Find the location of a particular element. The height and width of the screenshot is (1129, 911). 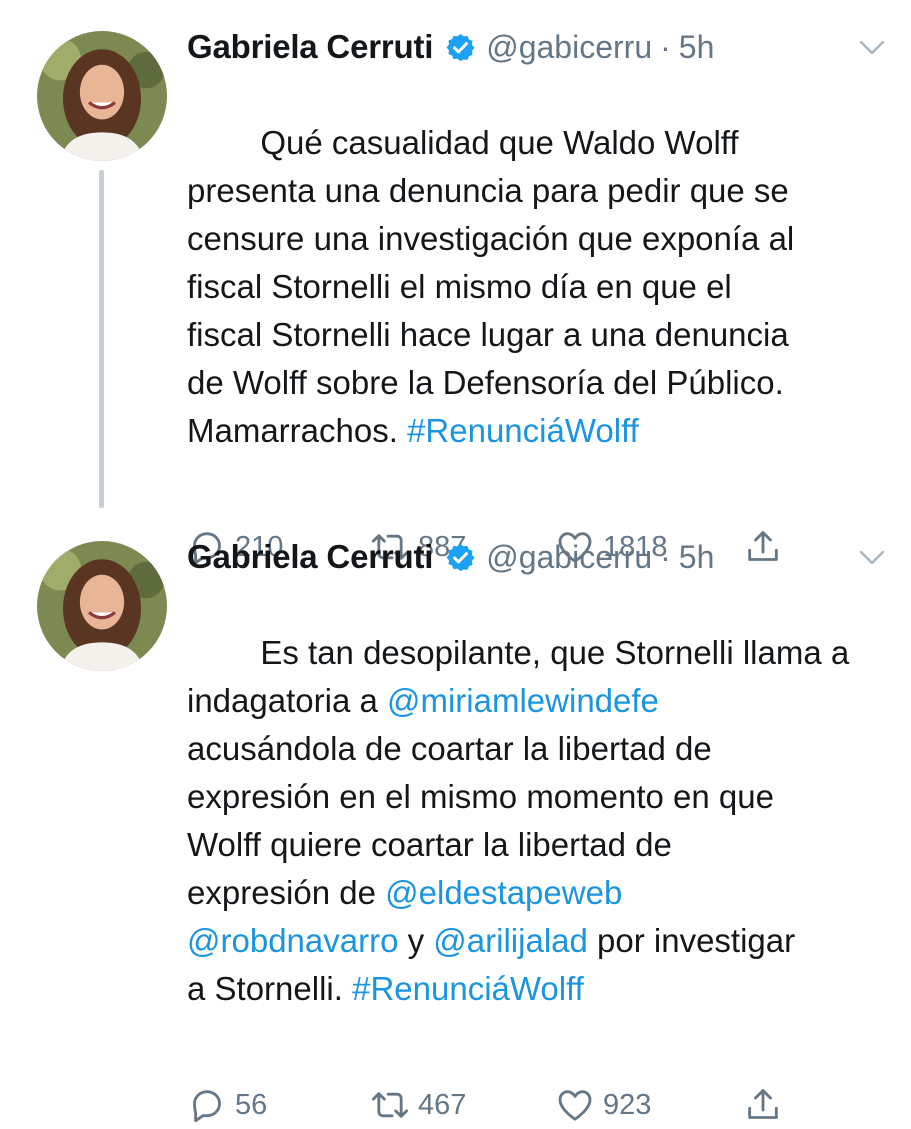

mention-link: @miriamlewindefe is located at coordinates (523, 700).